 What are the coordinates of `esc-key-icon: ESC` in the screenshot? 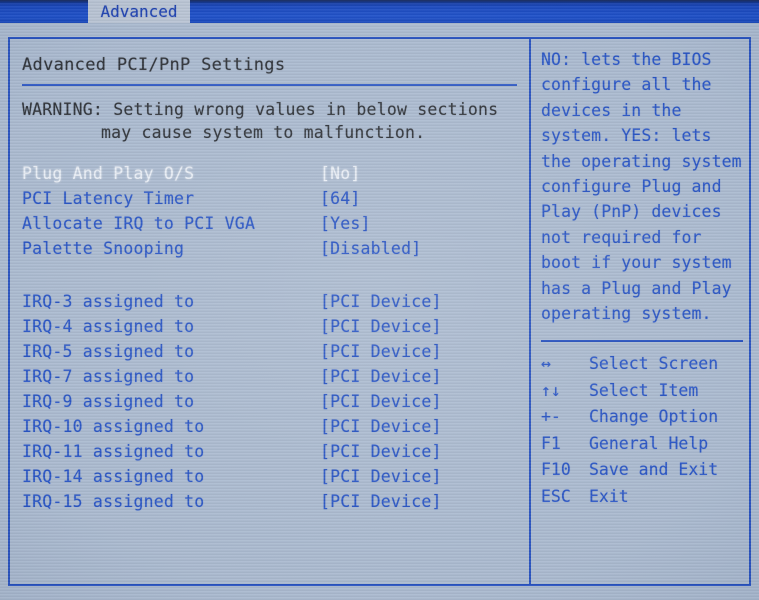 It's located at (556, 496).